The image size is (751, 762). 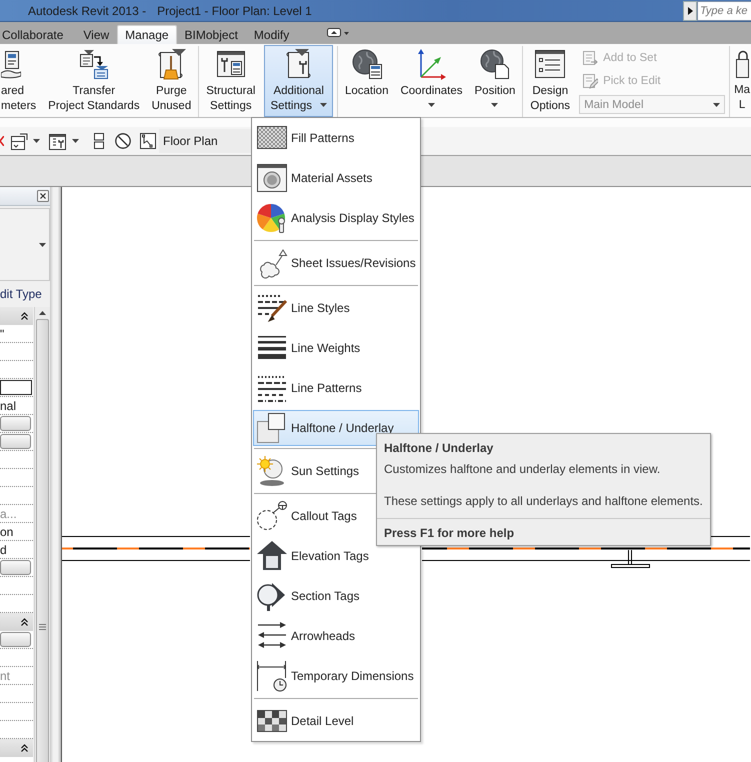 What do you see at coordinates (272, 218) in the screenshot?
I see `color-wheel-icon` at bounding box center [272, 218].